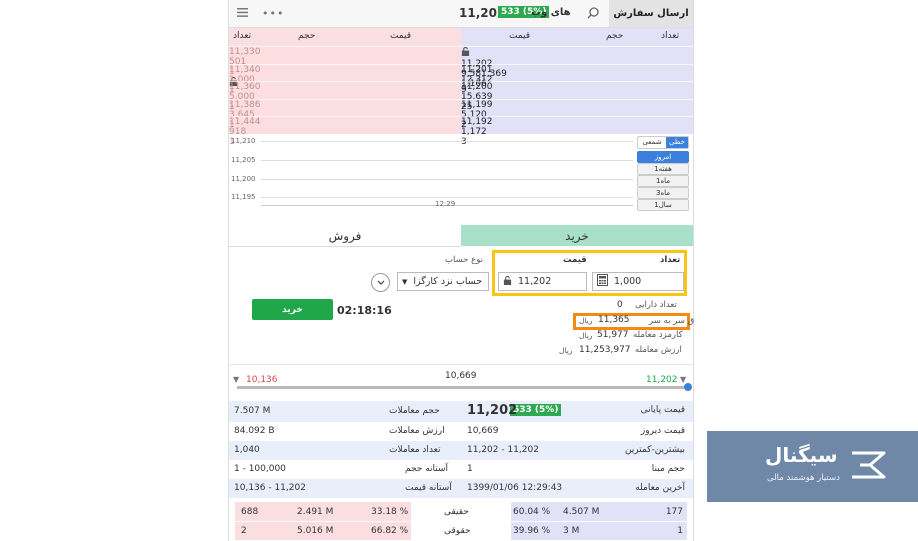  I want to click on signal-logo-icon, so click(869, 466).